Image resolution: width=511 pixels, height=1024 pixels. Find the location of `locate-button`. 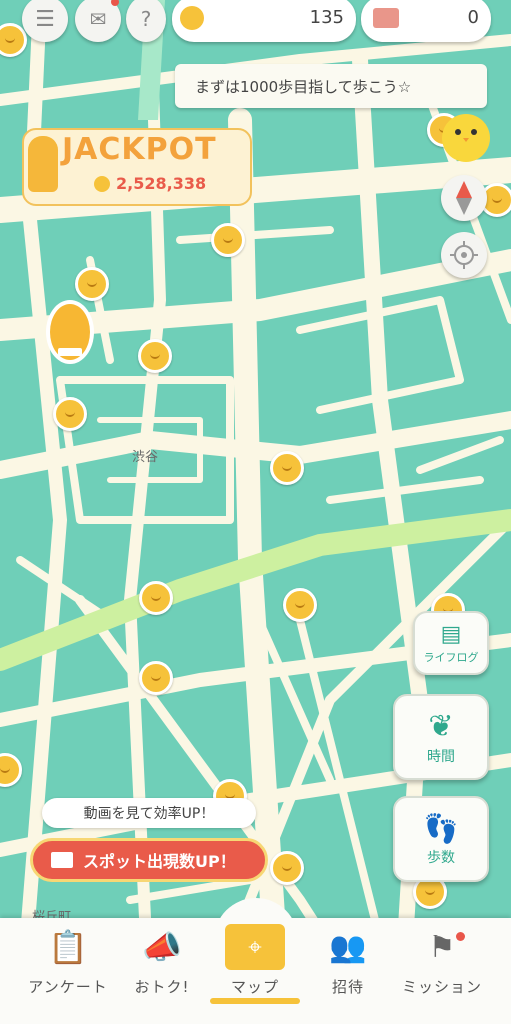

locate-button is located at coordinates (464, 255).